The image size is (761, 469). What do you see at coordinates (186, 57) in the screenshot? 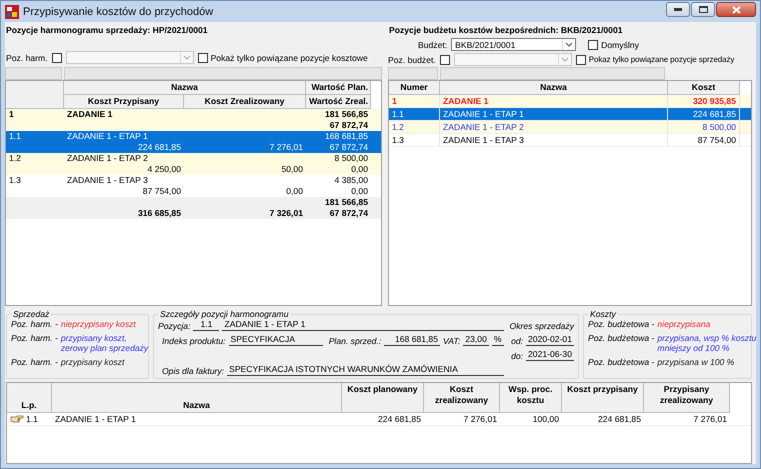
I see `dropdown-arrow-icon` at bounding box center [186, 57].